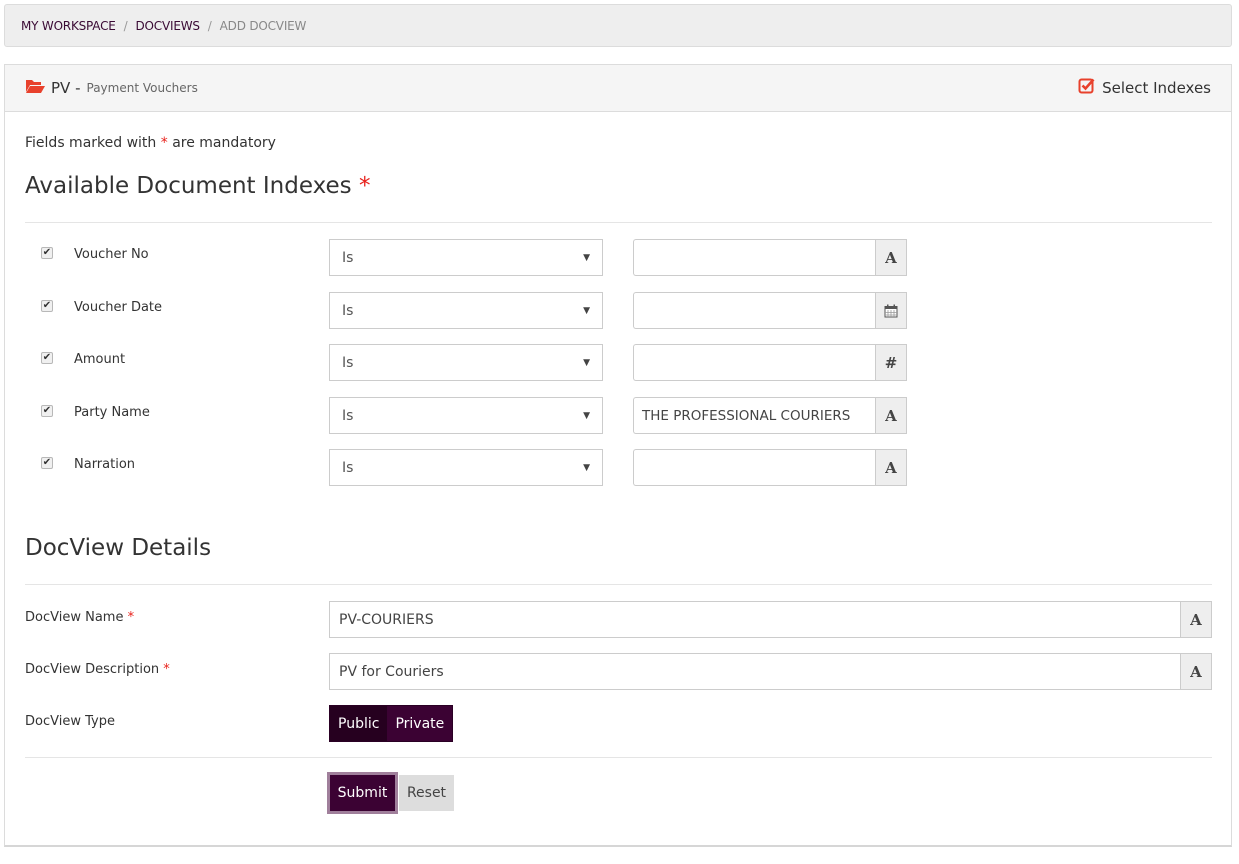  I want to click on breadcrumb: MY WORKSPACE / DOCVIEWS / ADD DOCVIEW, so click(618, 25).